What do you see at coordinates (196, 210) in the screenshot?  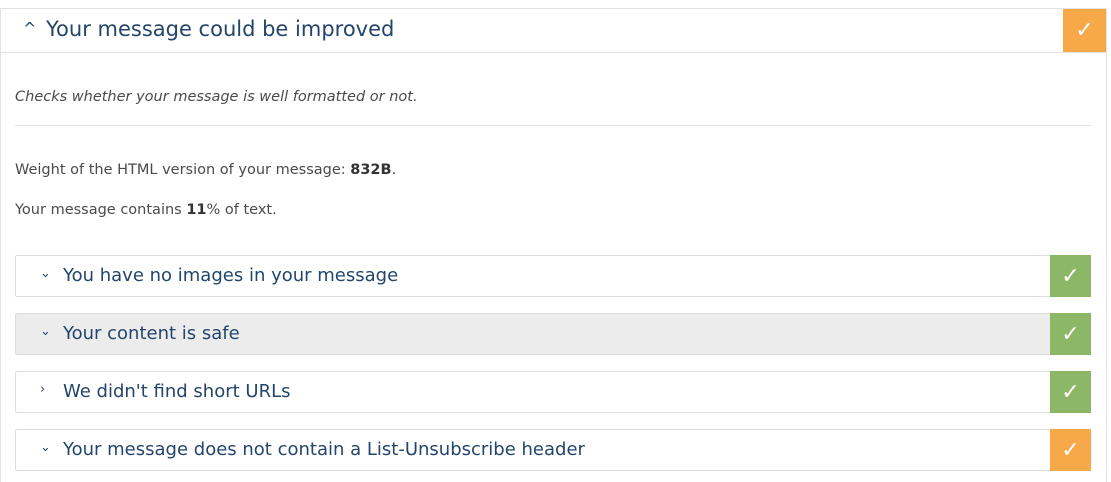 I see `text-ratio-value: 11` at bounding box center [196, 210].